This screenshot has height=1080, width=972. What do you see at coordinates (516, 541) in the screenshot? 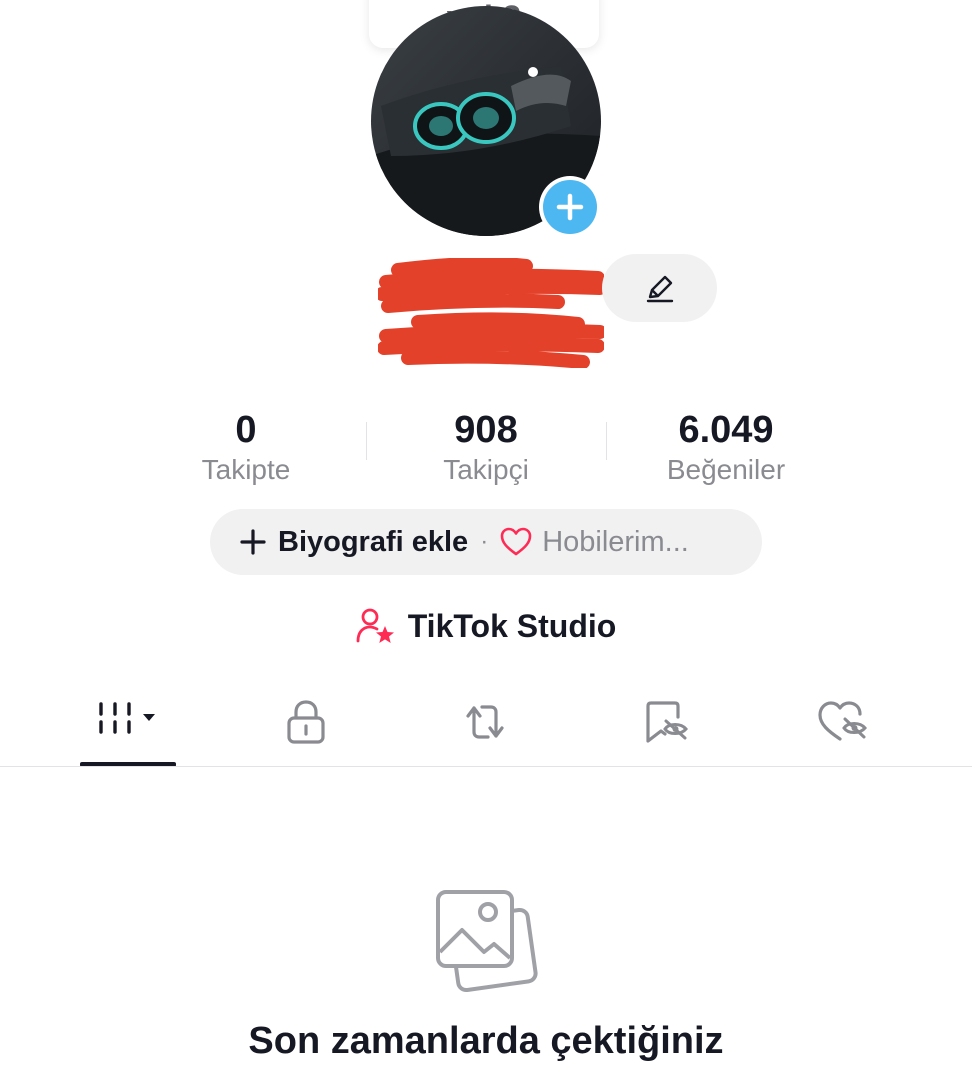
I see `heart-icon` at bounding box center [516, 541].